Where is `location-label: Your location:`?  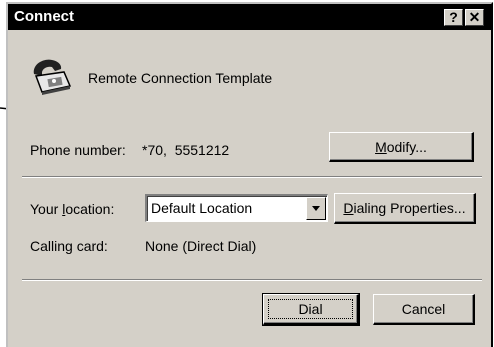
location-label: Your location: is located at coordinates (72, 209).